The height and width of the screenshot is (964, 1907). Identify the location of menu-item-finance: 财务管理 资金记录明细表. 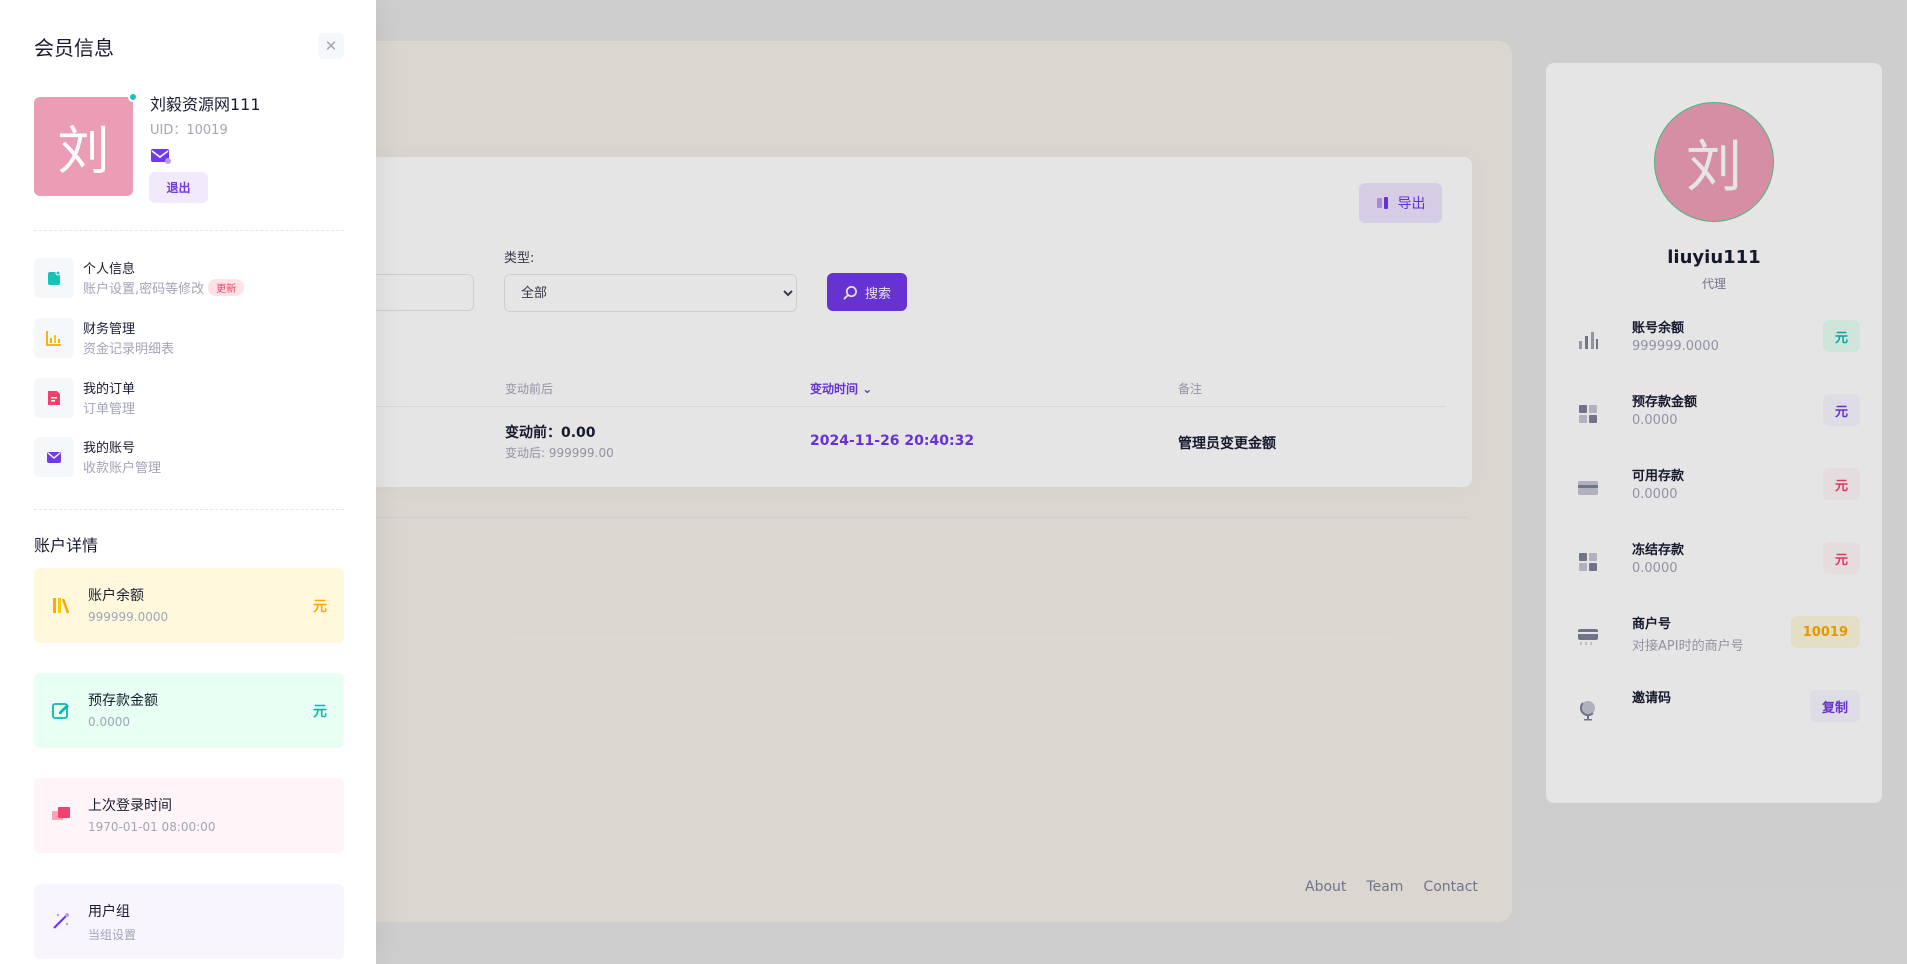
(184, 338).